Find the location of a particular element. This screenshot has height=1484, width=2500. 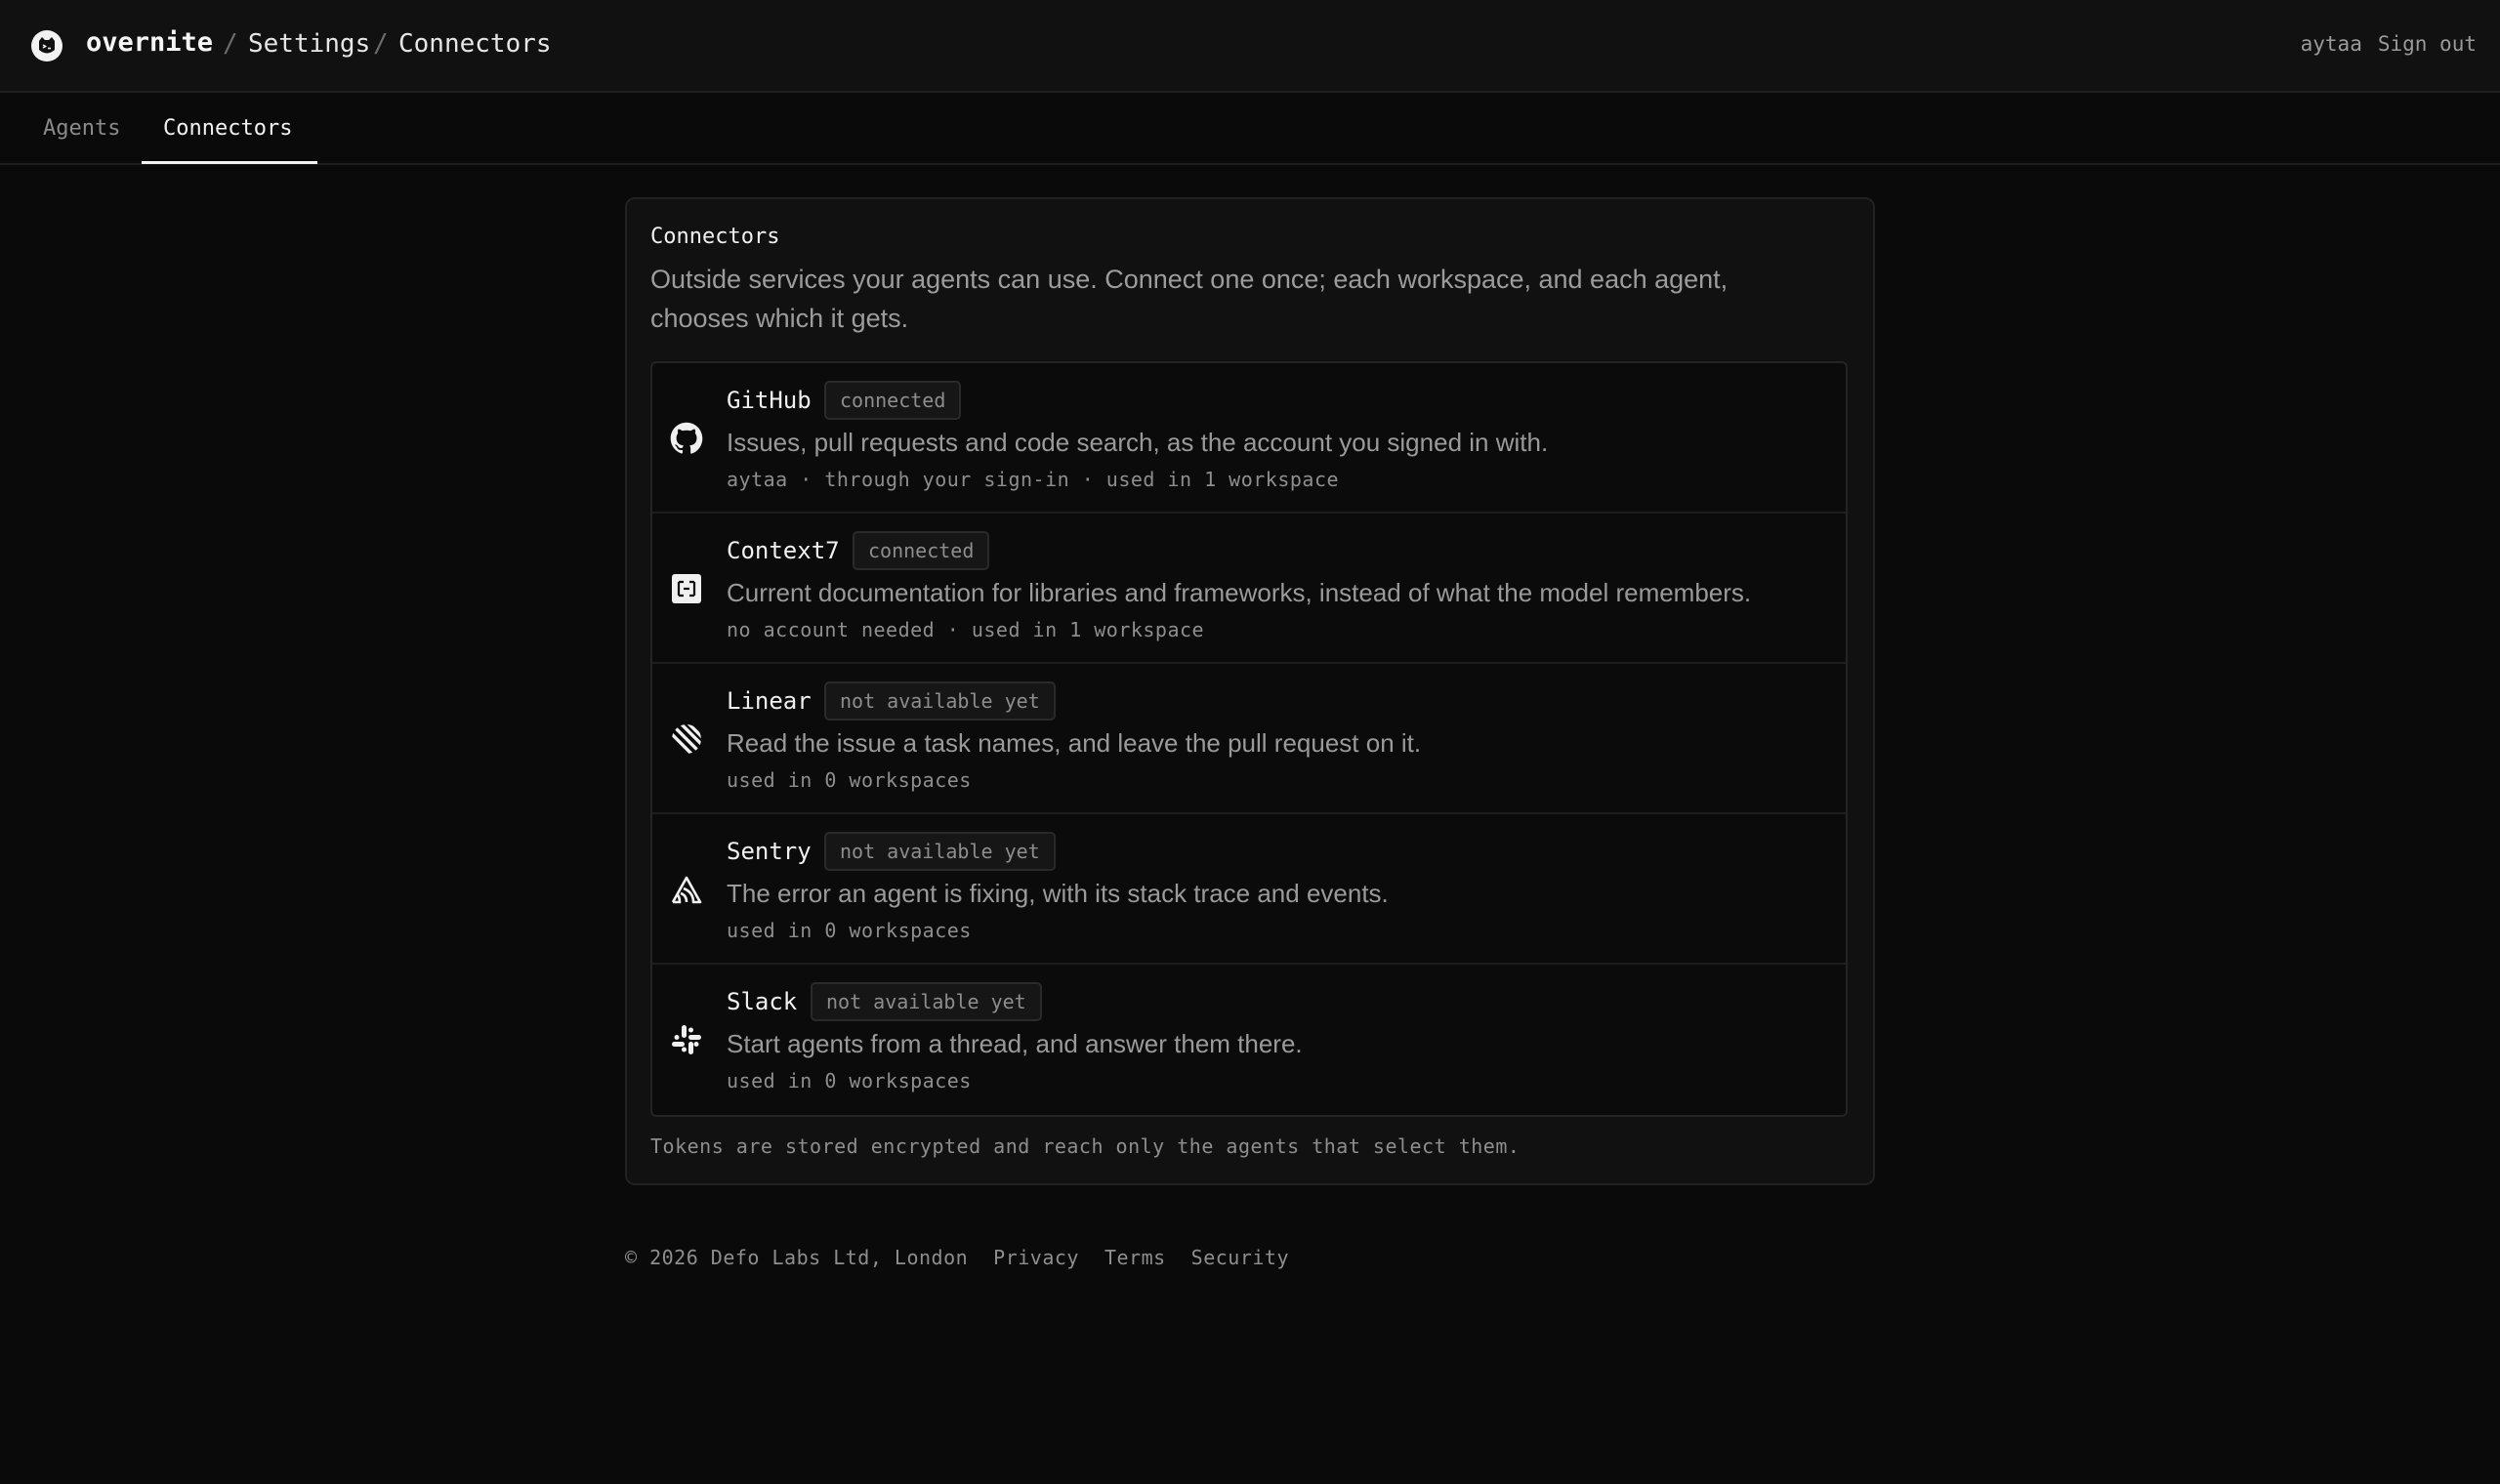

breadcrumb-connectors: Connectors is located at coordinates (475, 44).